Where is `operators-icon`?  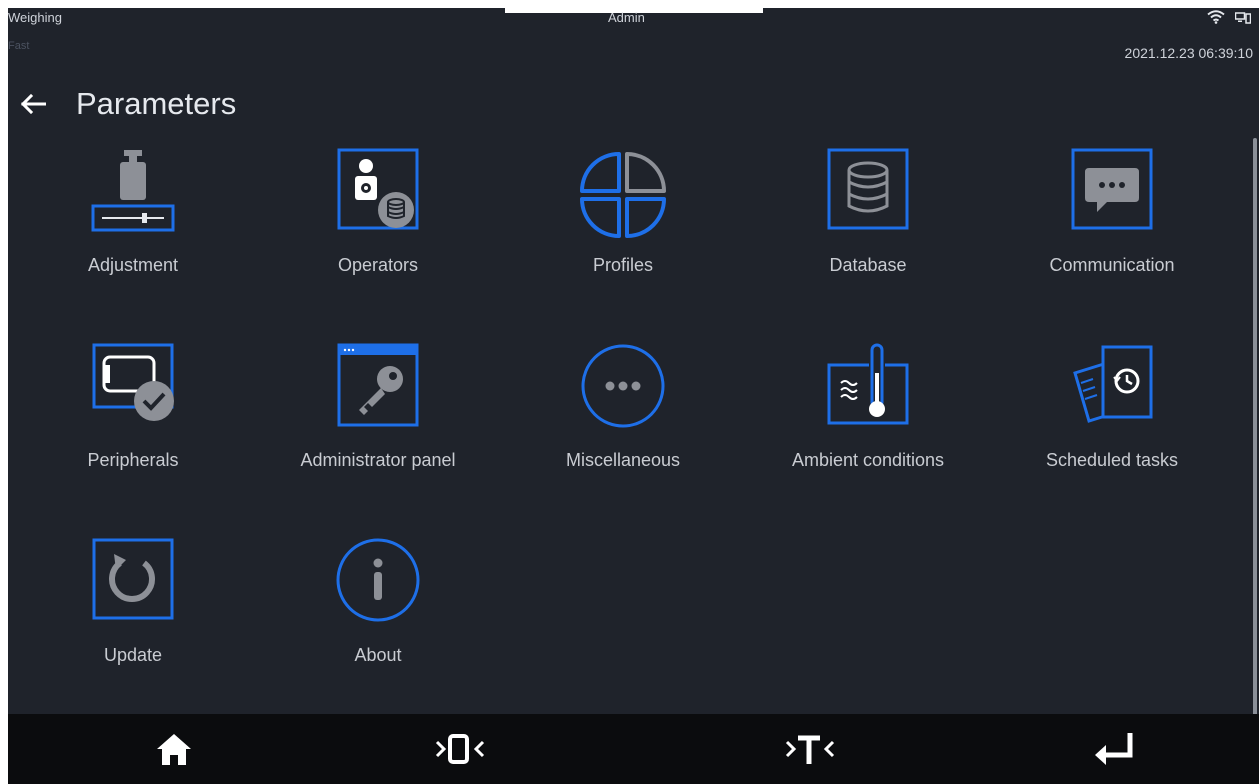 operators-icon is located at coordinates (378, 193).